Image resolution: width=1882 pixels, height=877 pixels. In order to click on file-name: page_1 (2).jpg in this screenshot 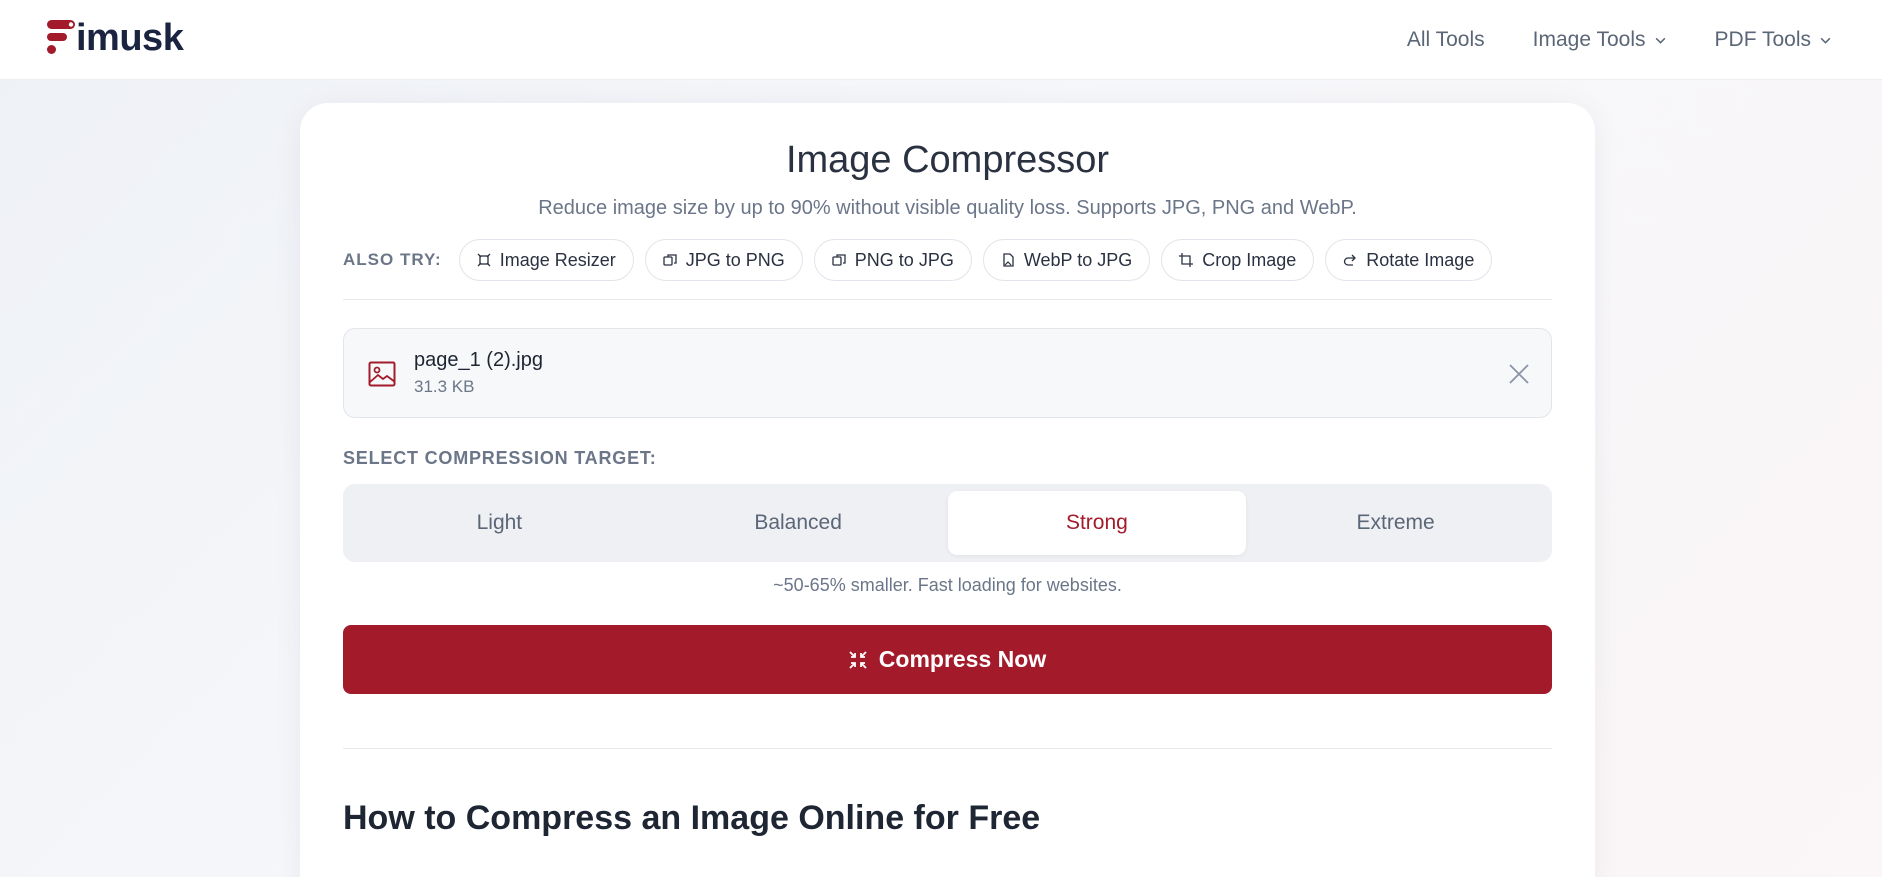, I will do `click(478, 360)`.